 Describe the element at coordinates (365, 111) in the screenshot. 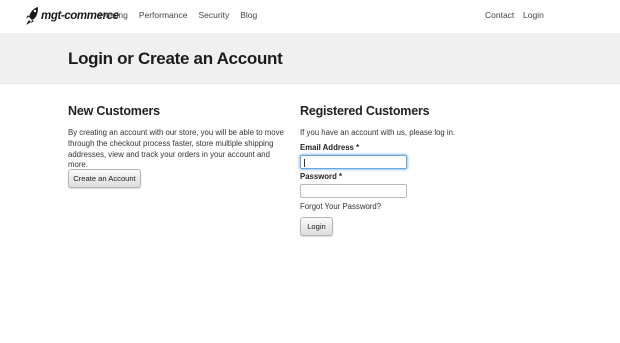

I see `registered-customers-title: Registered Customers` at that location.